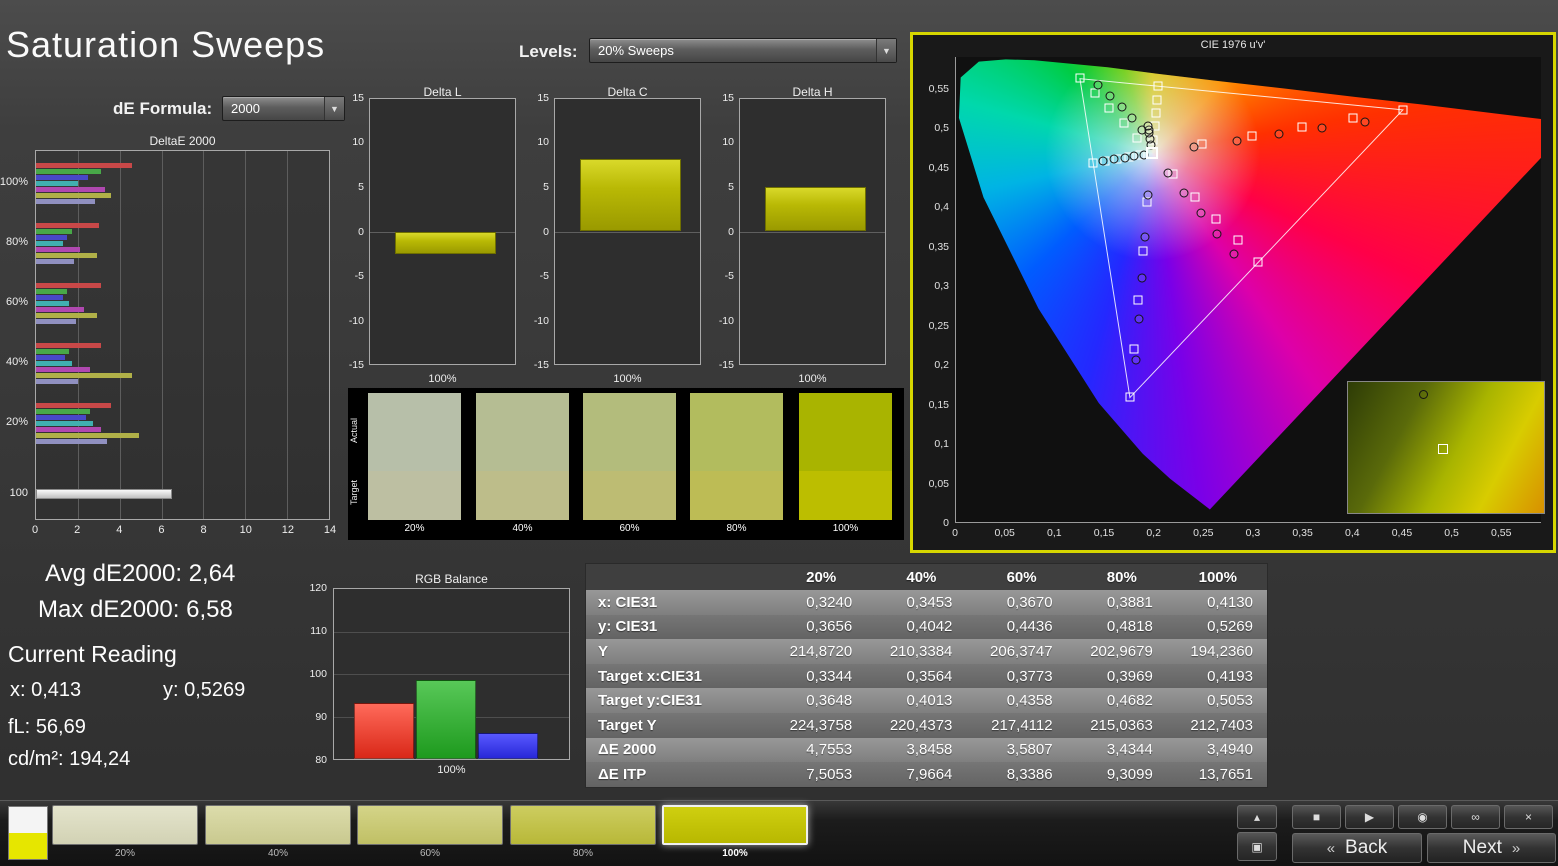  What do you see at coordinates (1316, 817) in the screenshot?
I see `stop-button: ■` at bounding box center [1316, 817].